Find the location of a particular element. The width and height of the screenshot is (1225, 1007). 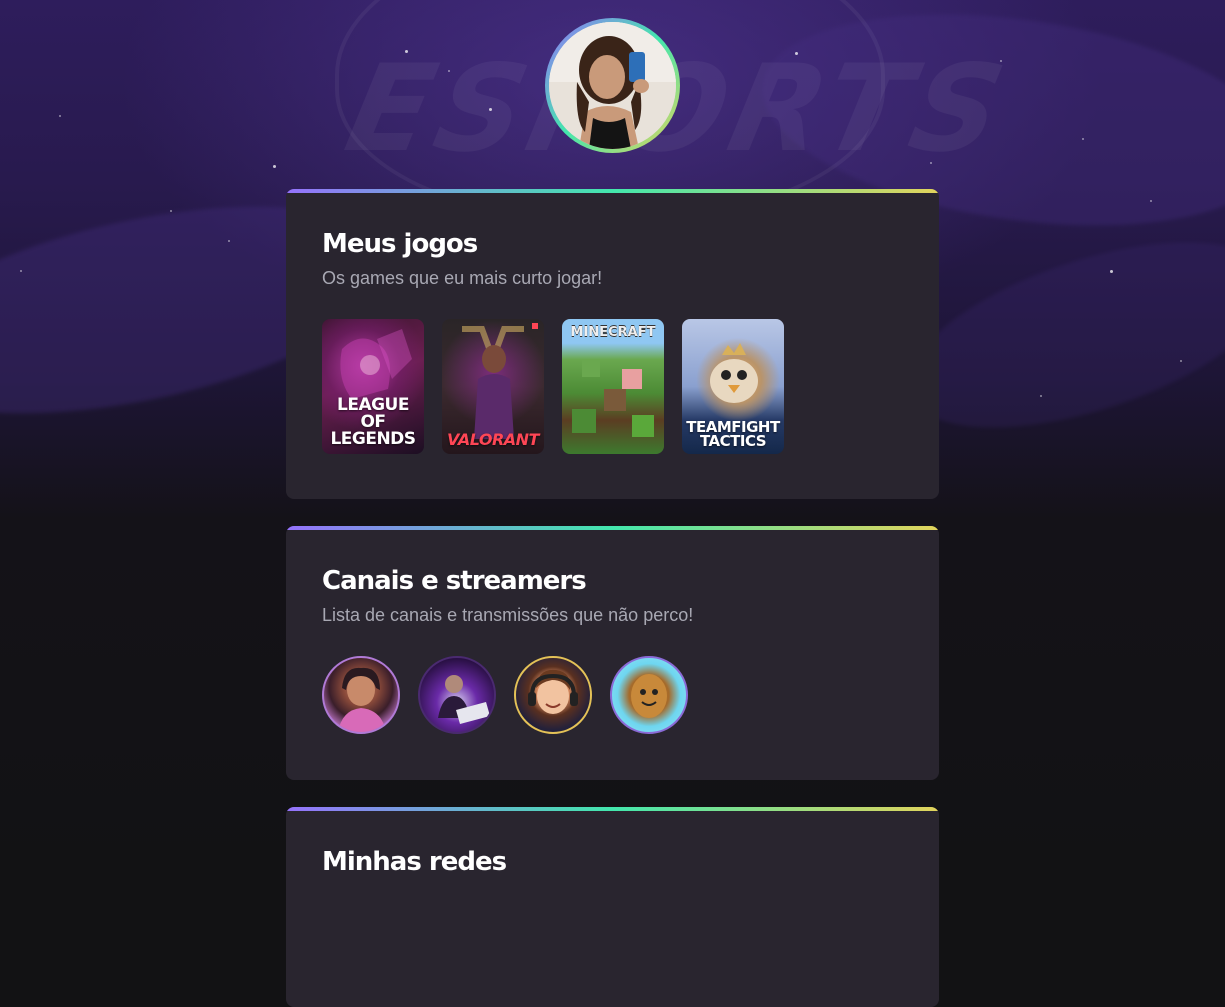

profile-avatar is located at coordinates (612, 85).